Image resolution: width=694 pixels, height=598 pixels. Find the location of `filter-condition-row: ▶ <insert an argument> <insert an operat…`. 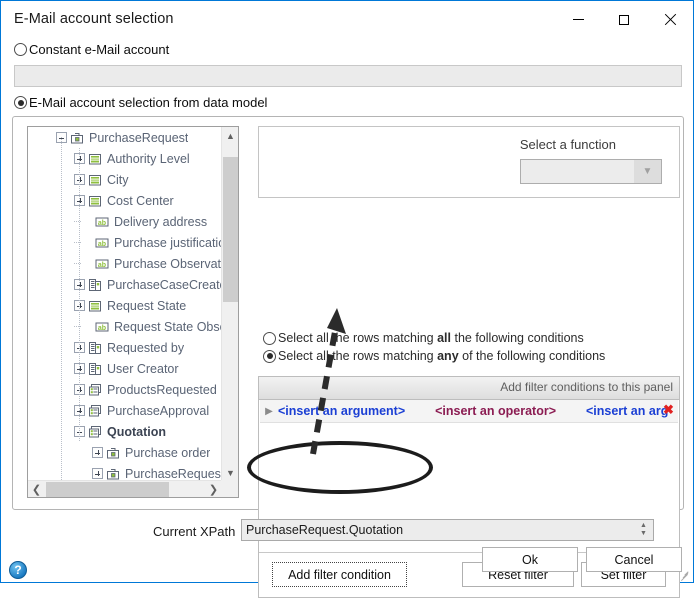

filter-condition-row: ▶ <insert an argument> <insert an operat… is located at coordinates (469, 411).